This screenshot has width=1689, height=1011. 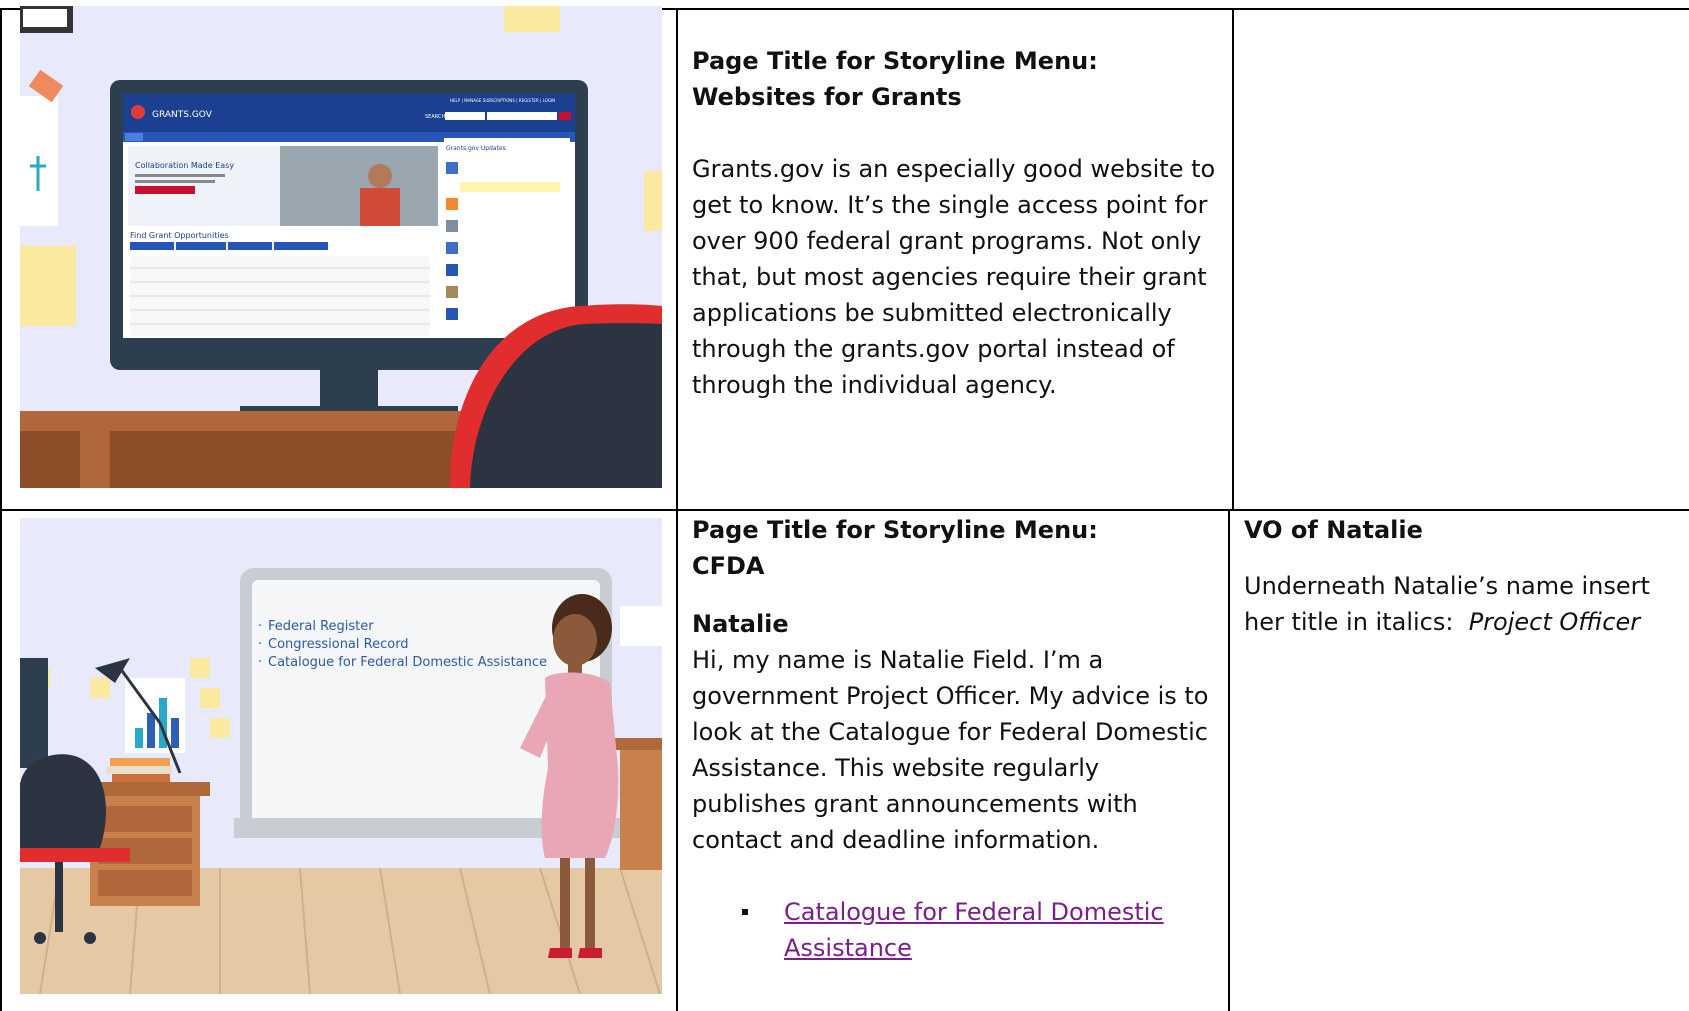 I want to click on row2-page-title: CFDA, so click(x=728, y=566).